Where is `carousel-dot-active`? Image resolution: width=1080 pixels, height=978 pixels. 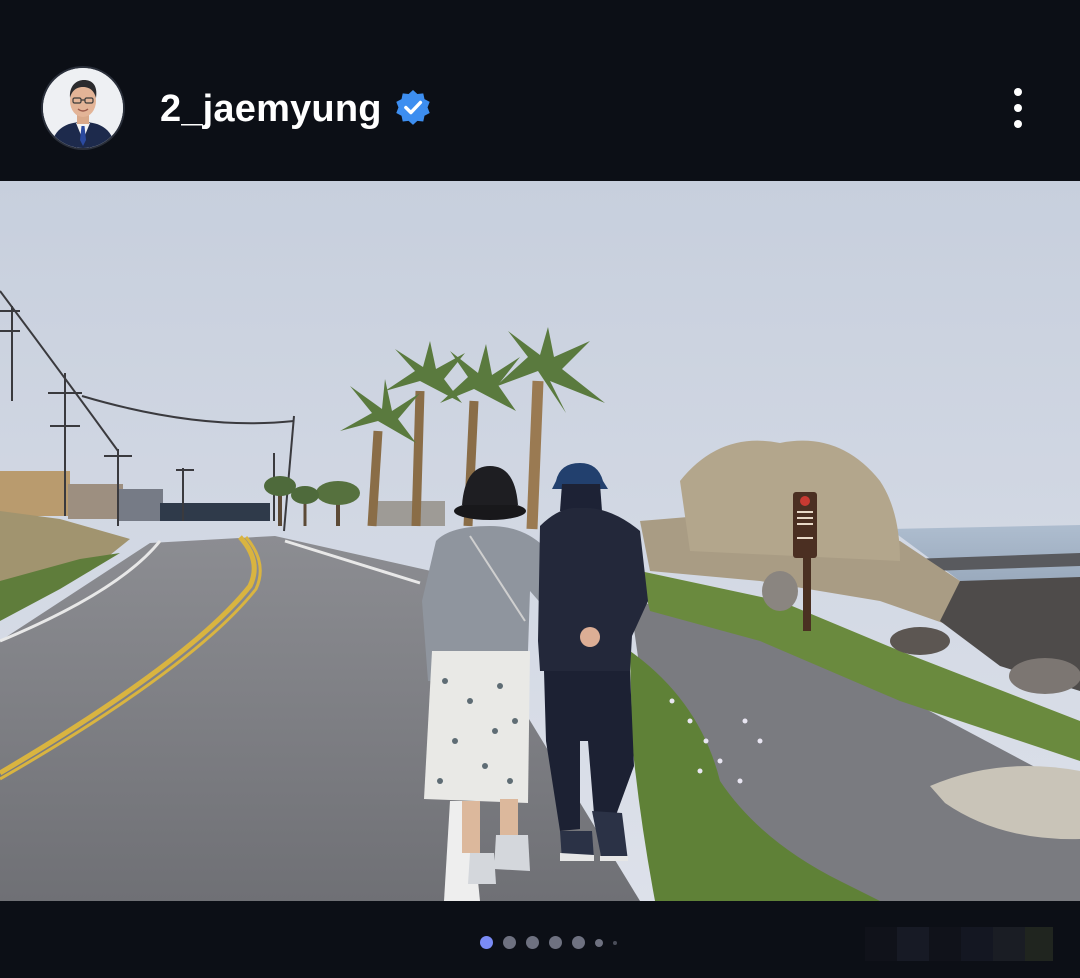
carousel-dot-active is located at coordinates (486, 942).